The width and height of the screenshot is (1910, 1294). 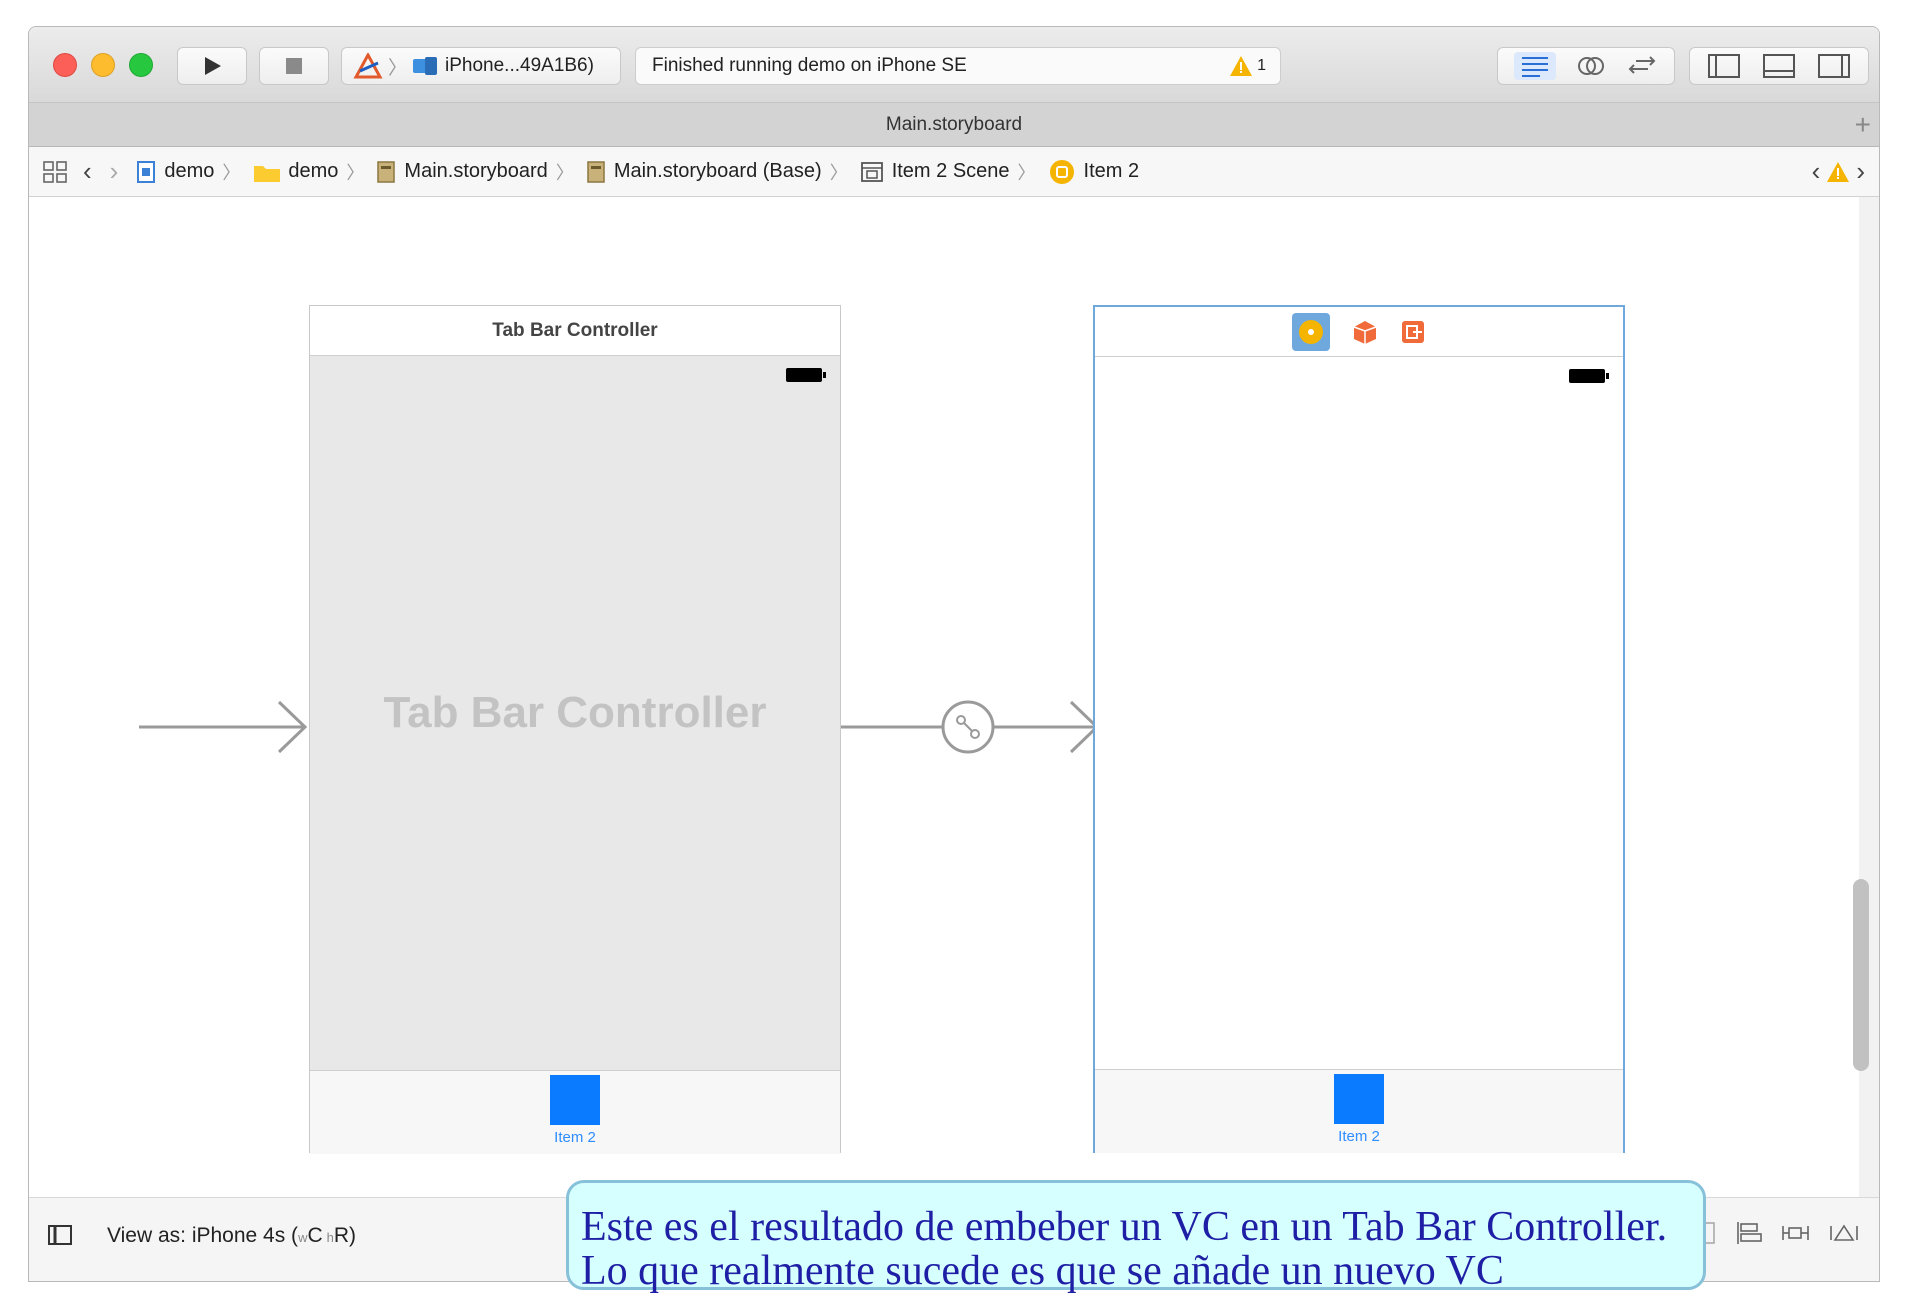 I want to click on standard-editor-button, so click(x=1535, y=66).